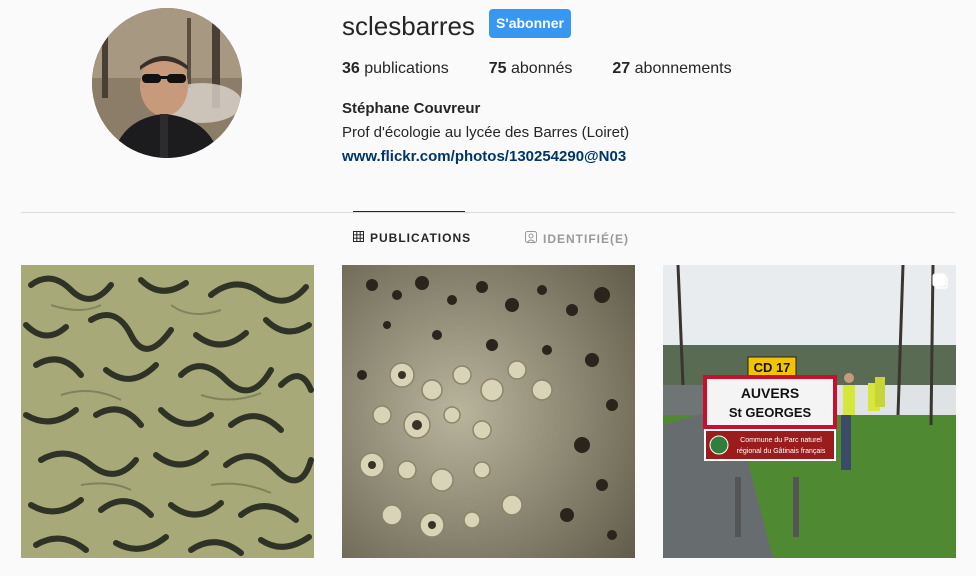 The width and height of the screenshot is (976, 576). Describe the element at coordinates (358, 238) in the screenshot. I see `grid-icon` at that location.